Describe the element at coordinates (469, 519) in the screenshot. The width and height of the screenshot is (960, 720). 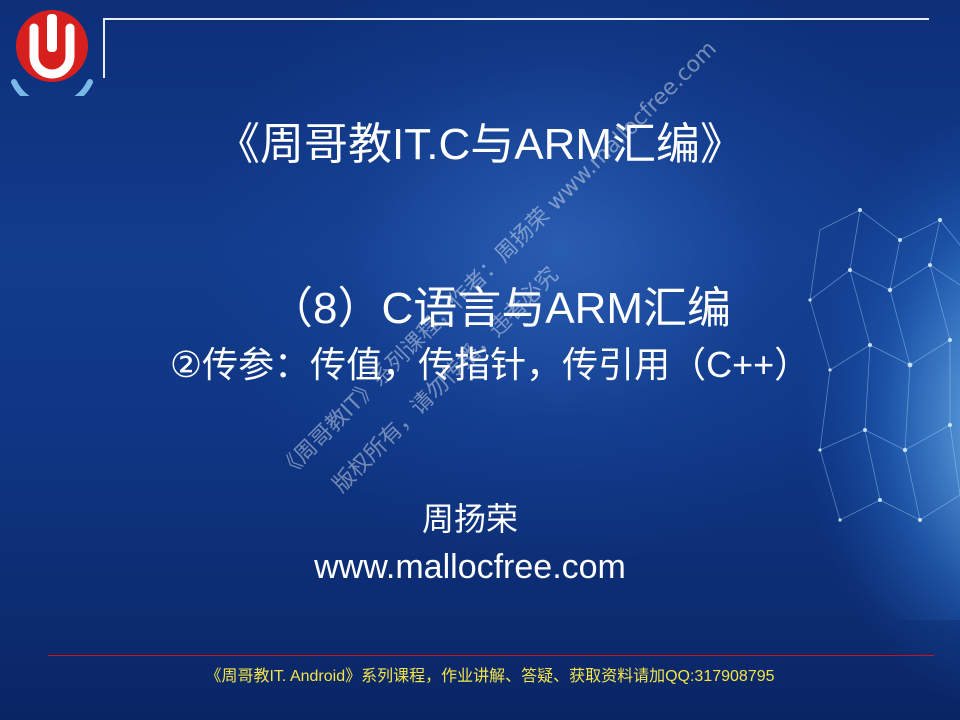
I see `author-name: 周扬荣` at that location.